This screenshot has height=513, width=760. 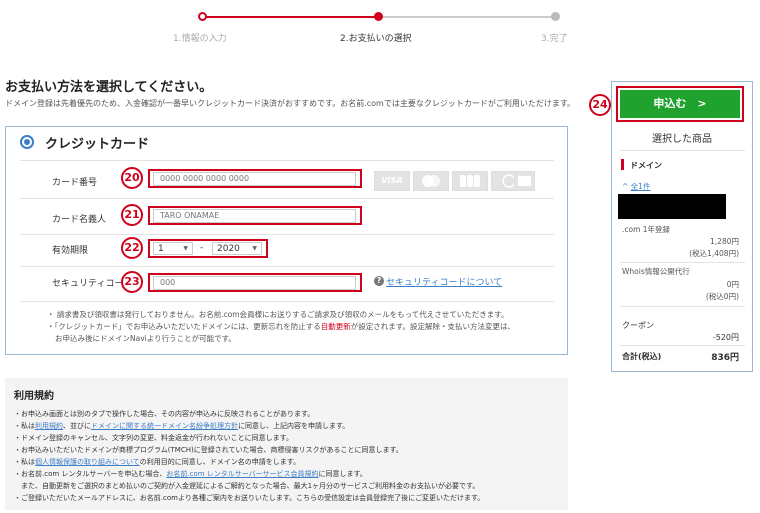 What do you see at coordinates (725, 358) in the screenshot?
I see `total-value: 836円` at bounding box center [725, 358].